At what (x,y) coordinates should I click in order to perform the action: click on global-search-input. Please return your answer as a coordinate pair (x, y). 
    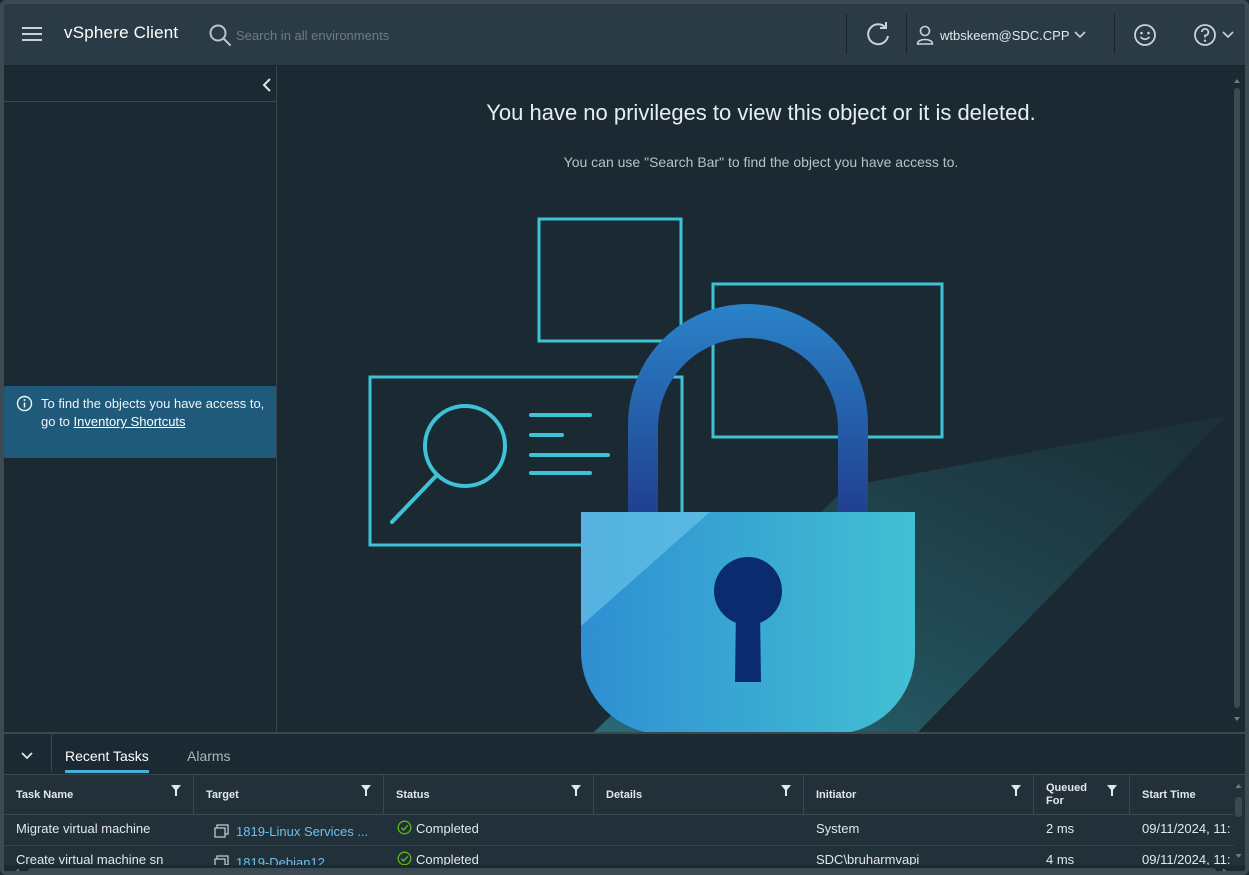
    Looking at the image, I should click on (426, 35).